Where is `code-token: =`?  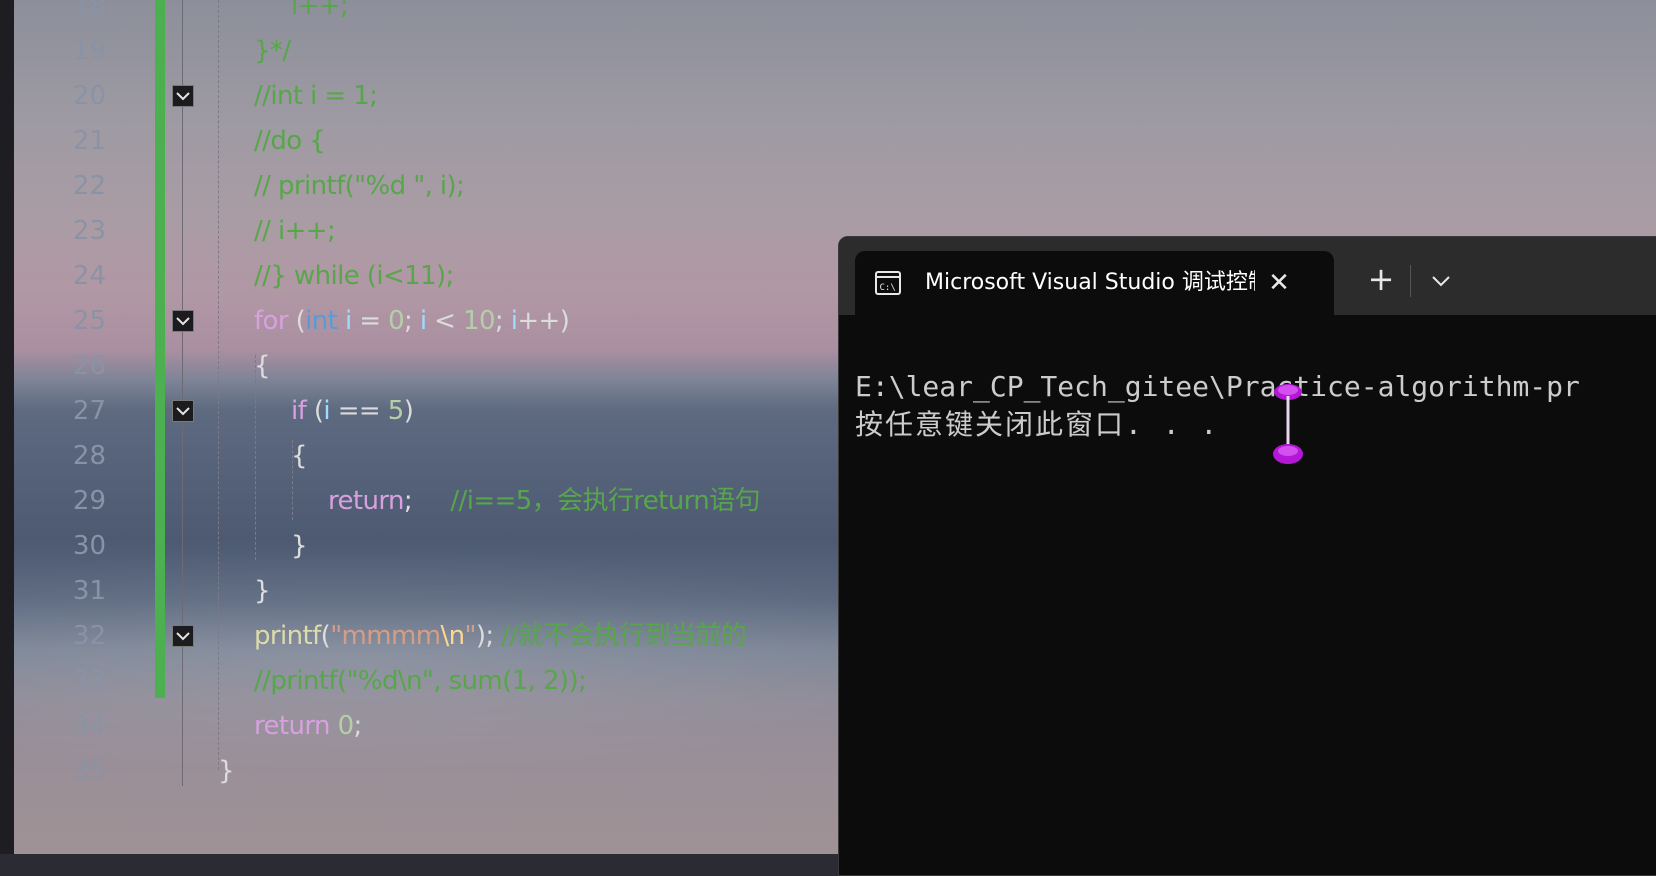
code-token: = is located at coordinates (370, 321).